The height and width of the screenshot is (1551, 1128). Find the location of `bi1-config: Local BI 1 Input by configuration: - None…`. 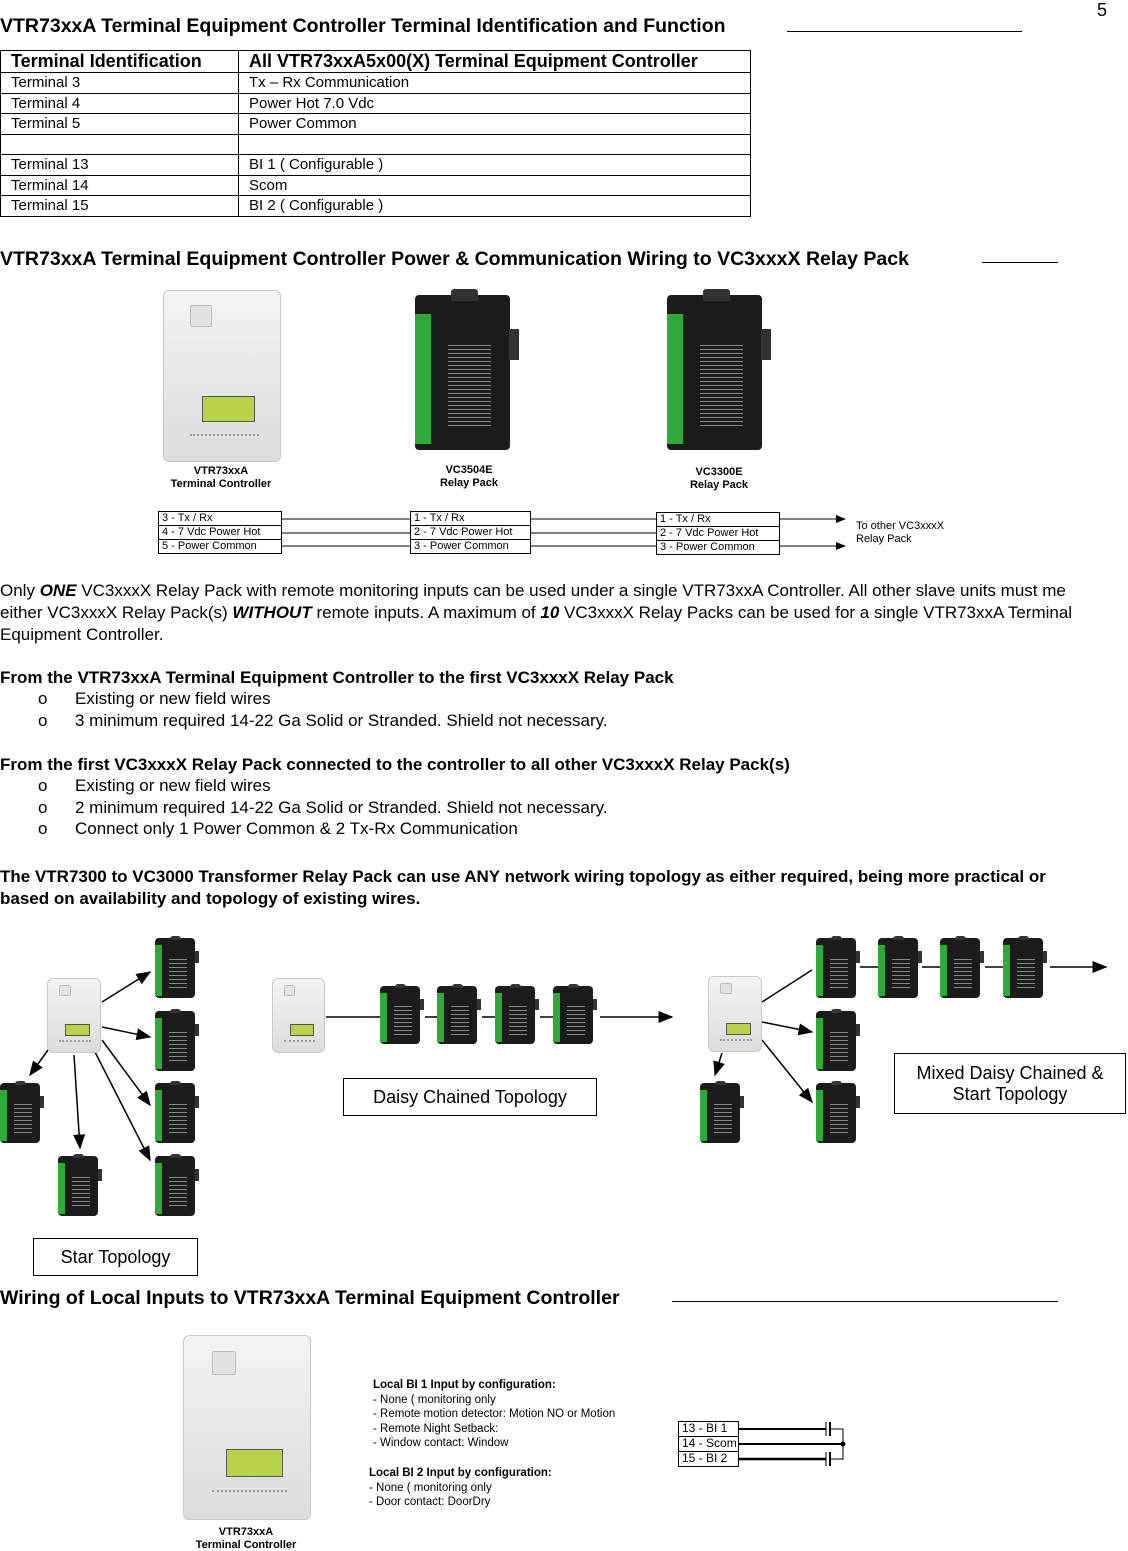

bi1-config: Local BI 1 Input by configuration: - None… is located at coordinates (494, 1414).